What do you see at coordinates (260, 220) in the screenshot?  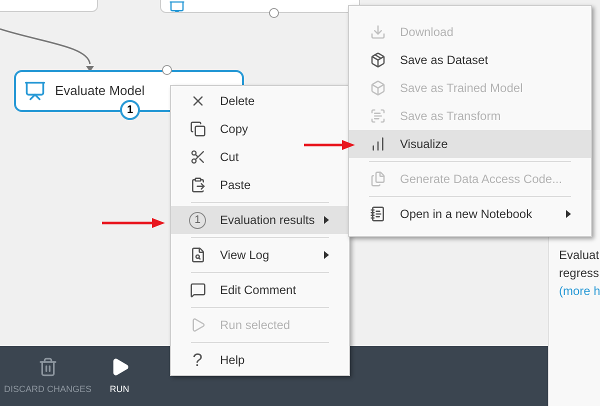 I see `menu-item: 1 Evaluation results` at bounding box center [260, 220].